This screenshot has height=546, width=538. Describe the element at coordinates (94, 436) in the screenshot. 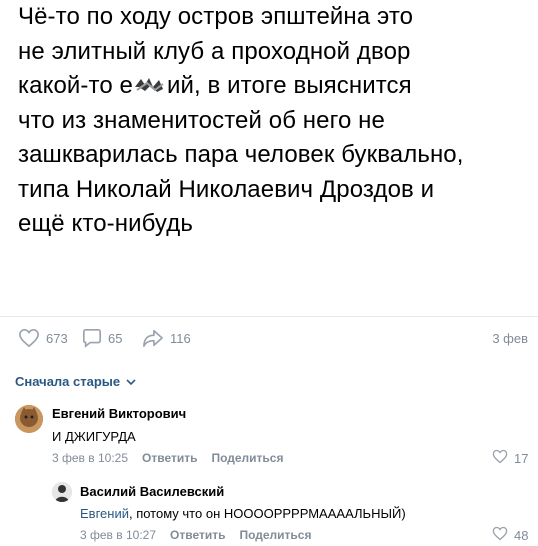

I see `comment-text: И ДЖИГУРДА` at that location.